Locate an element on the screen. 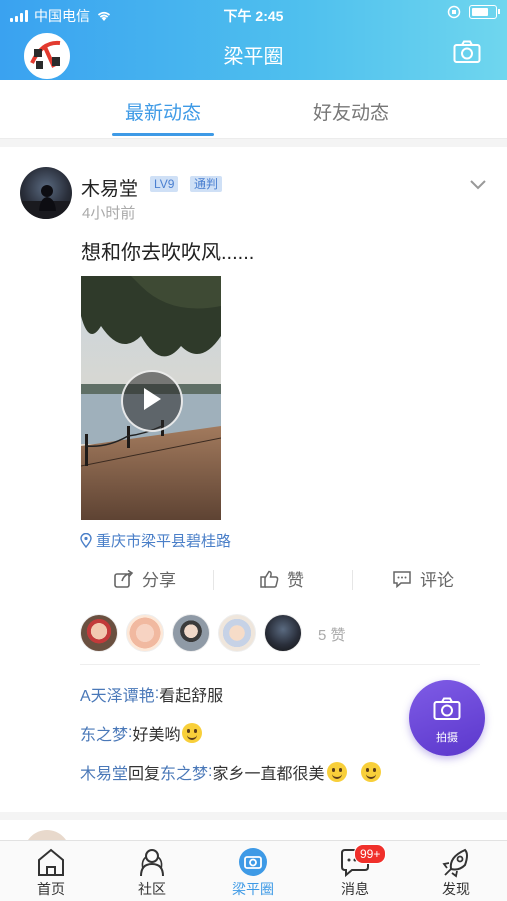  bottom-navbar: 首页 社区 梁平圈 消息 发现 is located at coordinates (253, 870).